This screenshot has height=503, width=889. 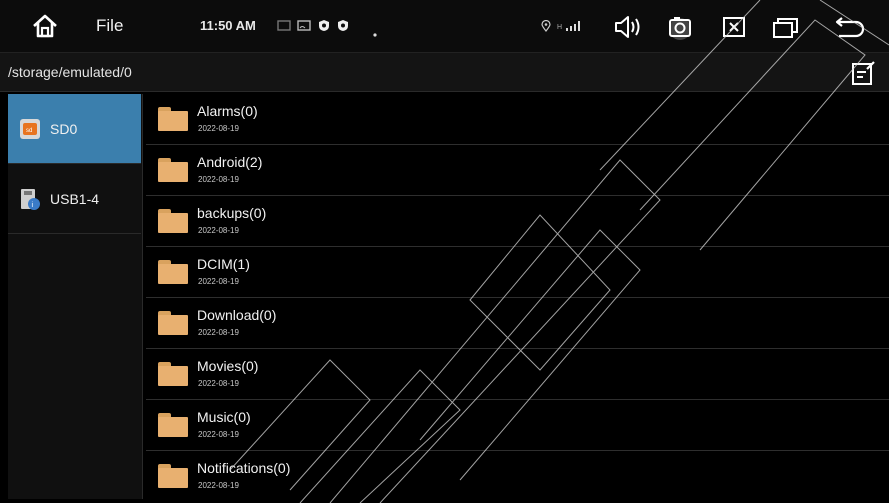 What do you see at coordinates (227, 111) in the screenshot?
I see `file-name: Alarms(0)` at bounding box center [227, 111].